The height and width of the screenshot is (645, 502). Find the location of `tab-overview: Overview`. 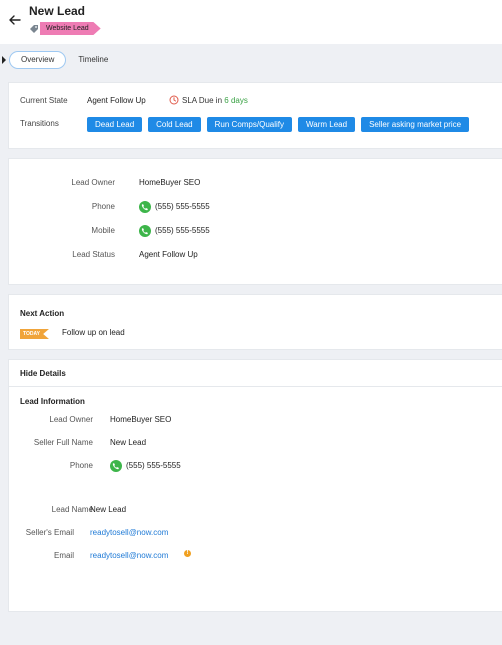

tab-overview: Overview is located at coordinates (38, 60).